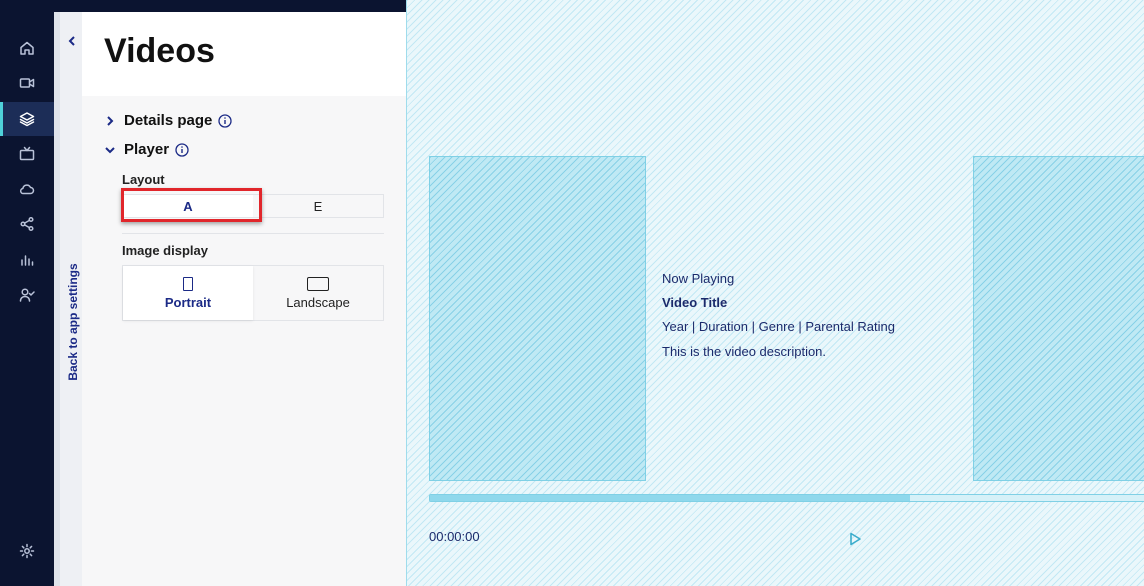  I want to click on progress-bar, so click(786, 498).